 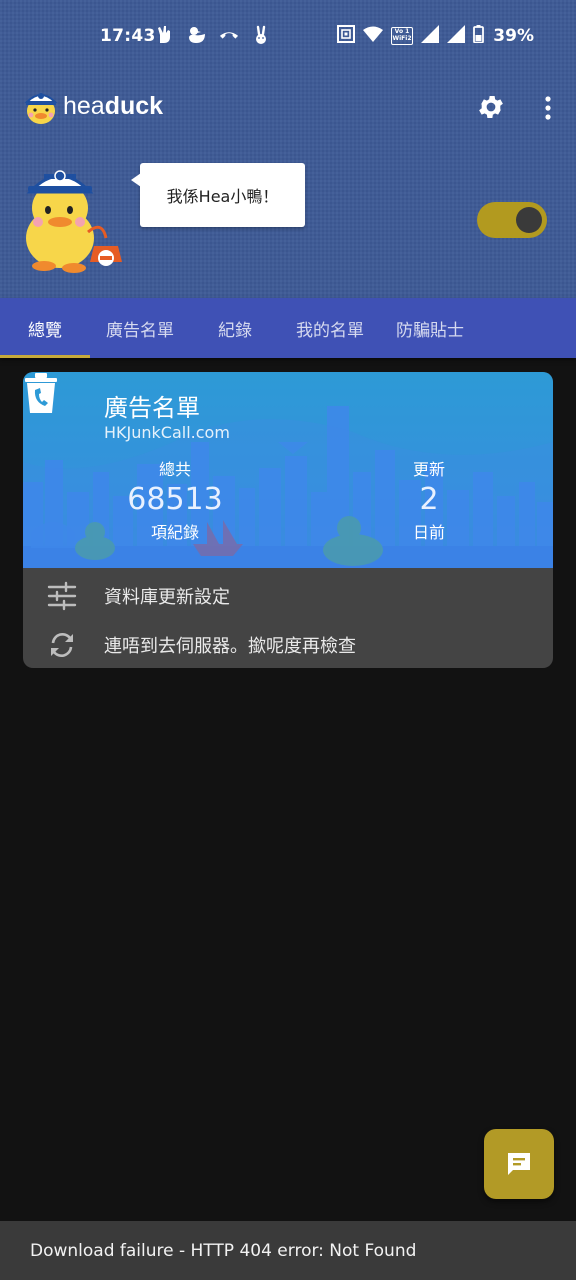 I want to click on last-update-stat: 更新 2 日前, so click(x=429, y=499).